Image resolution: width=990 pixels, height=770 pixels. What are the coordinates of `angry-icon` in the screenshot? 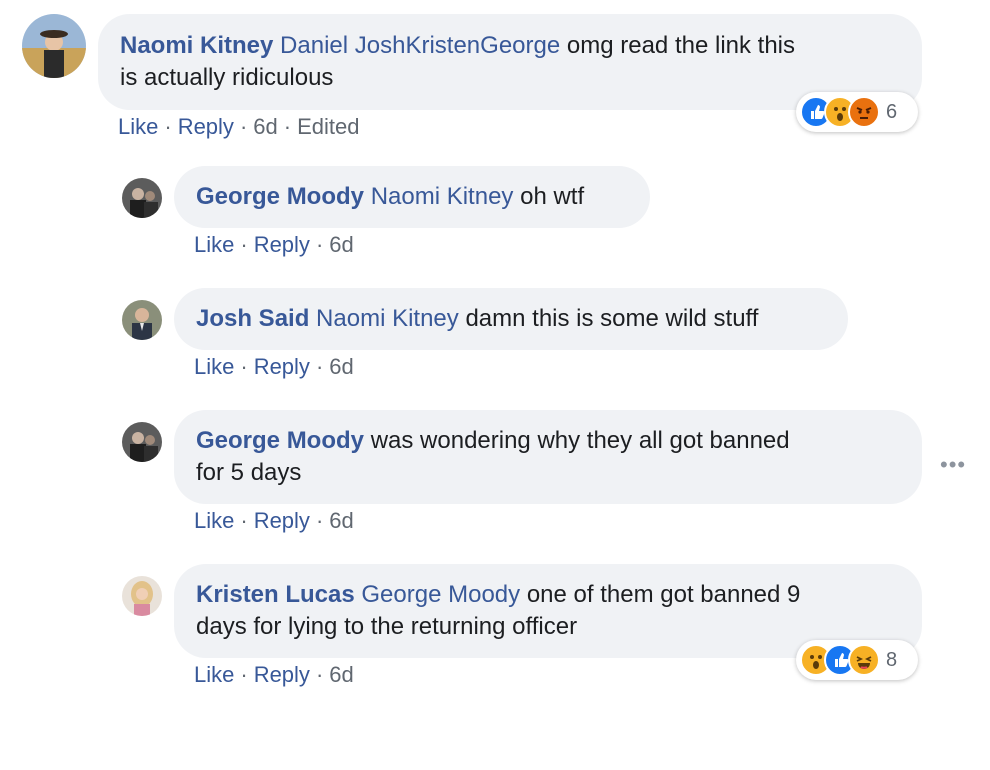 It's located at (864, 112).